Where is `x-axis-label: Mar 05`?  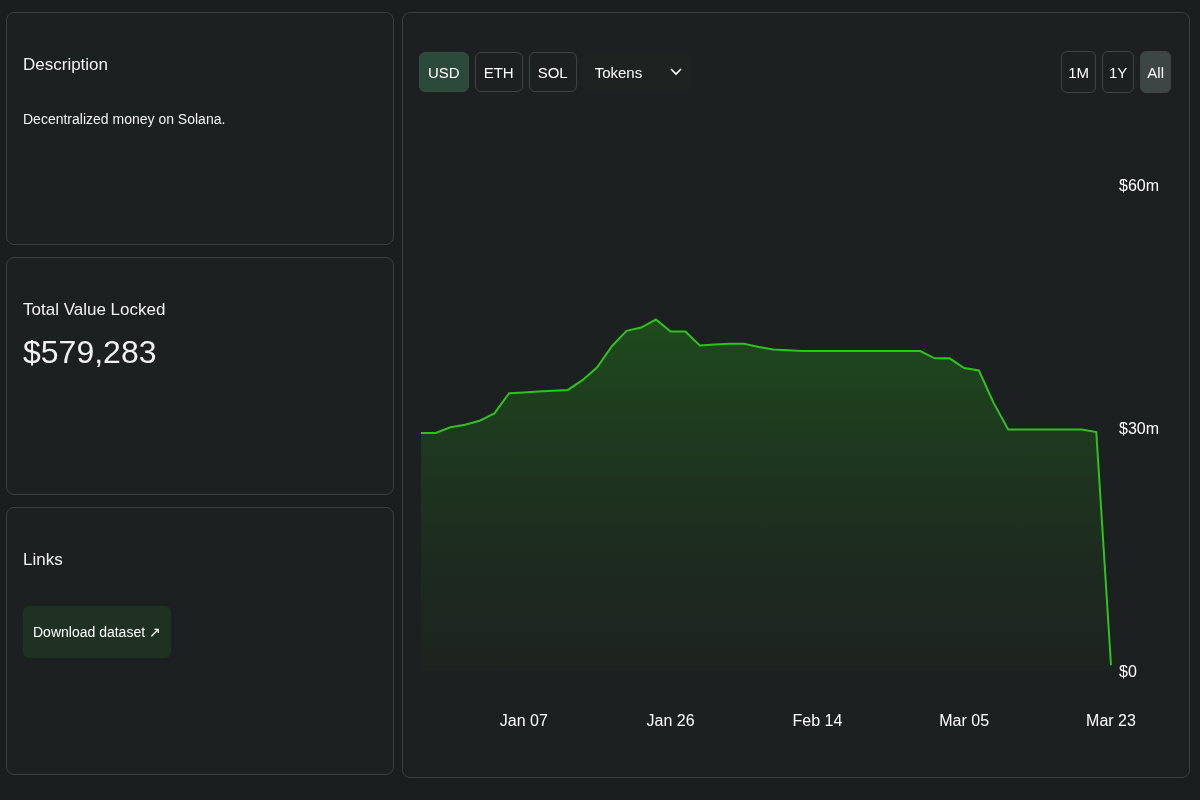 x-axis-label: Mar 05 is located at coordinates (964, 720).